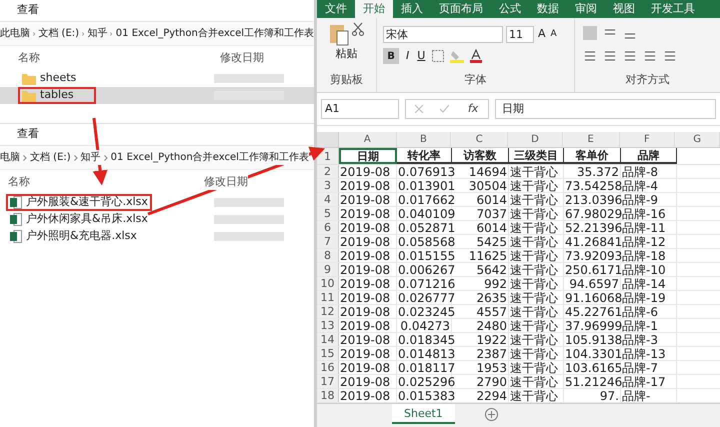 This screenshot has height=427, width=720. Describe the element at coordinates (347, 54) in the screenshot. I see `paste-button: 粘贴` at that location.